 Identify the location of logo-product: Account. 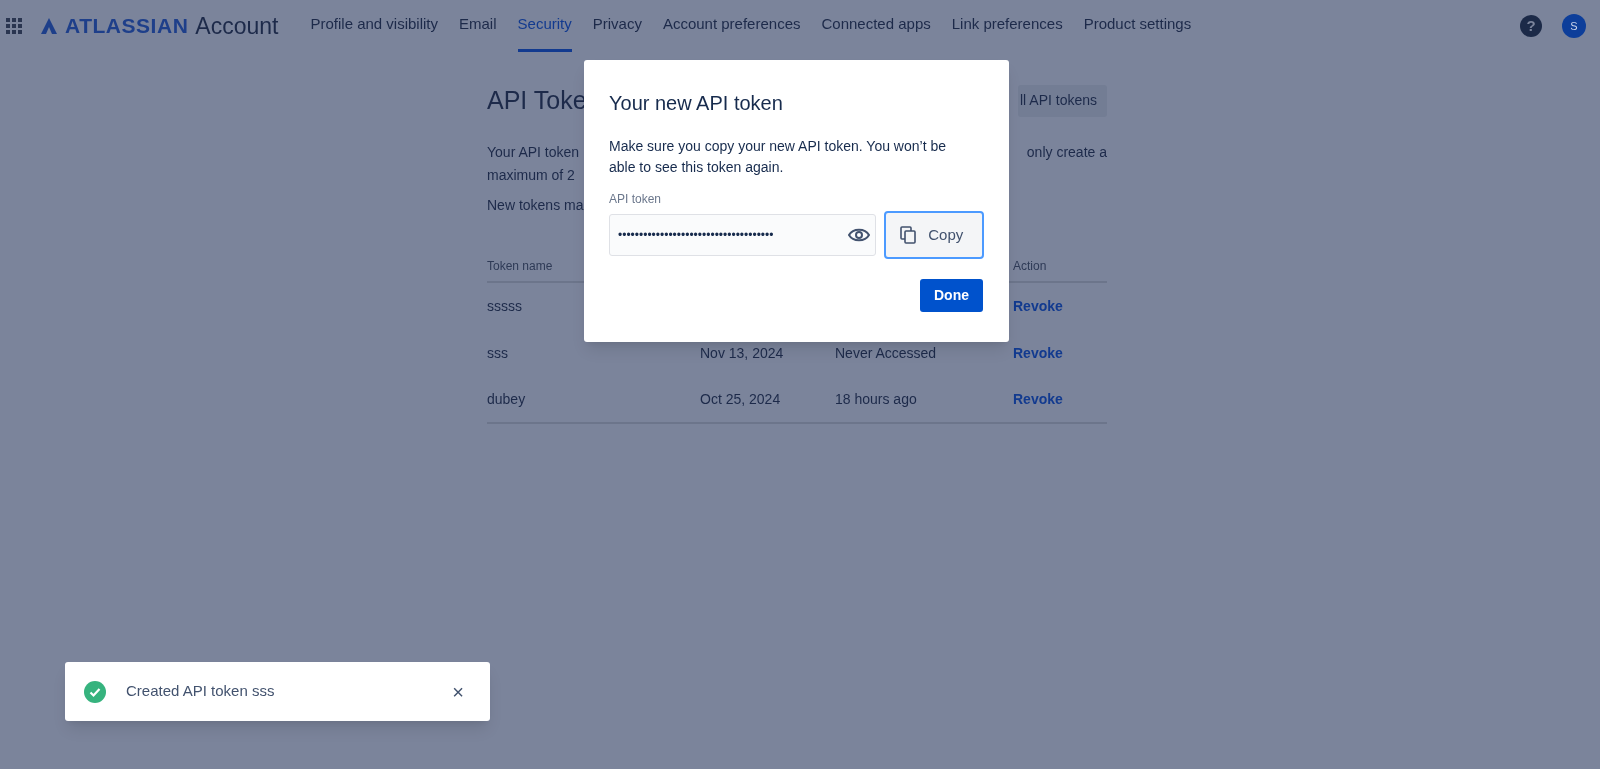
(237, 26).